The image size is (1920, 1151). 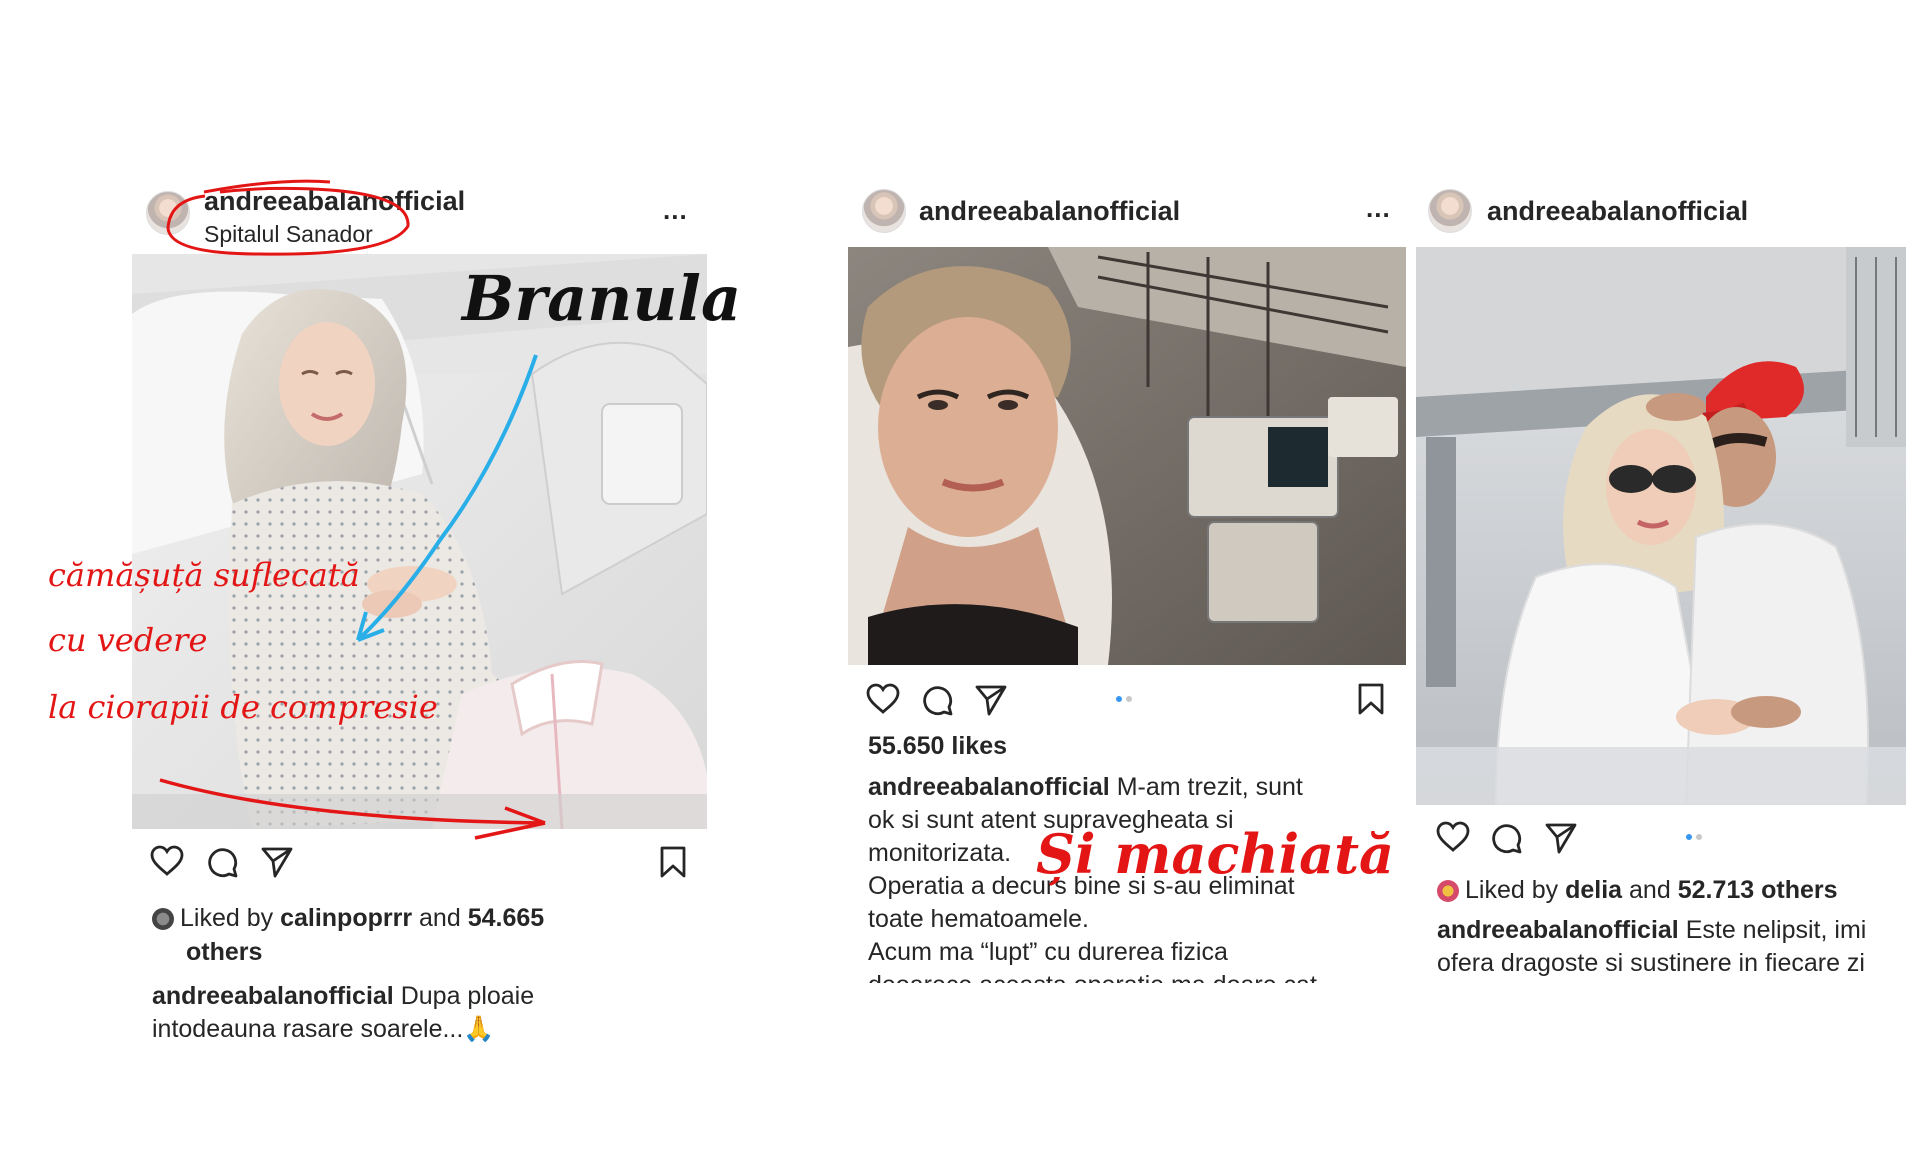 What do you see at coordinates (1650, 890) in the screenshot?
I see `liked-by-and: and` at bounding box center [1650, 890].